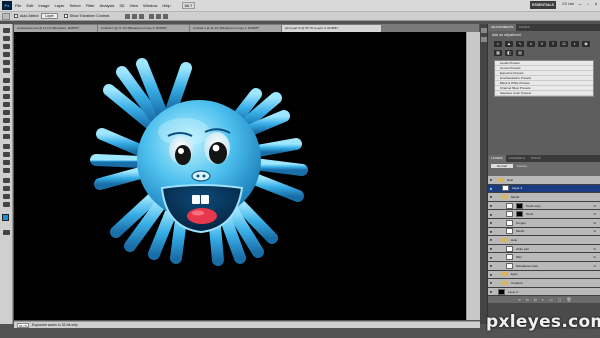  What do you see at coordinates (147, 16) in the screenshot?
I see `align-buttons` at bounding box center [147, 16].